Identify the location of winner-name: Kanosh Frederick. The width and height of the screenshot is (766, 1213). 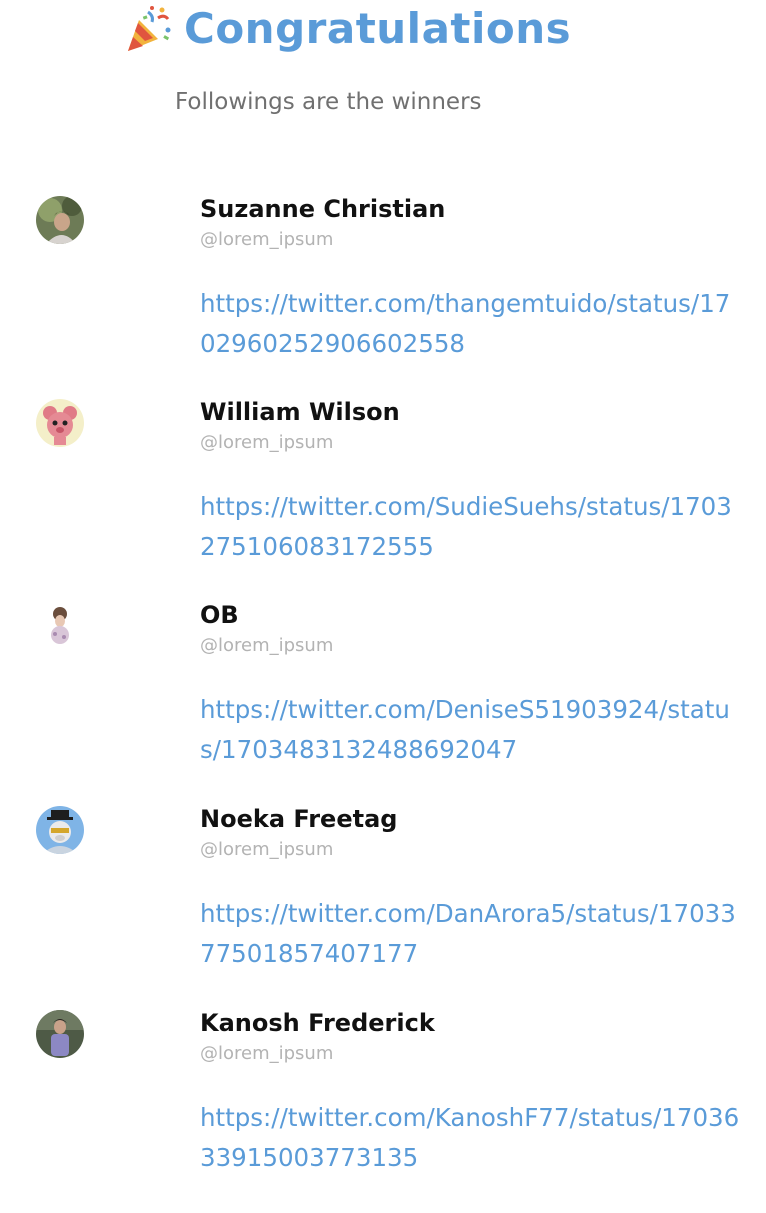
(317, 1023).